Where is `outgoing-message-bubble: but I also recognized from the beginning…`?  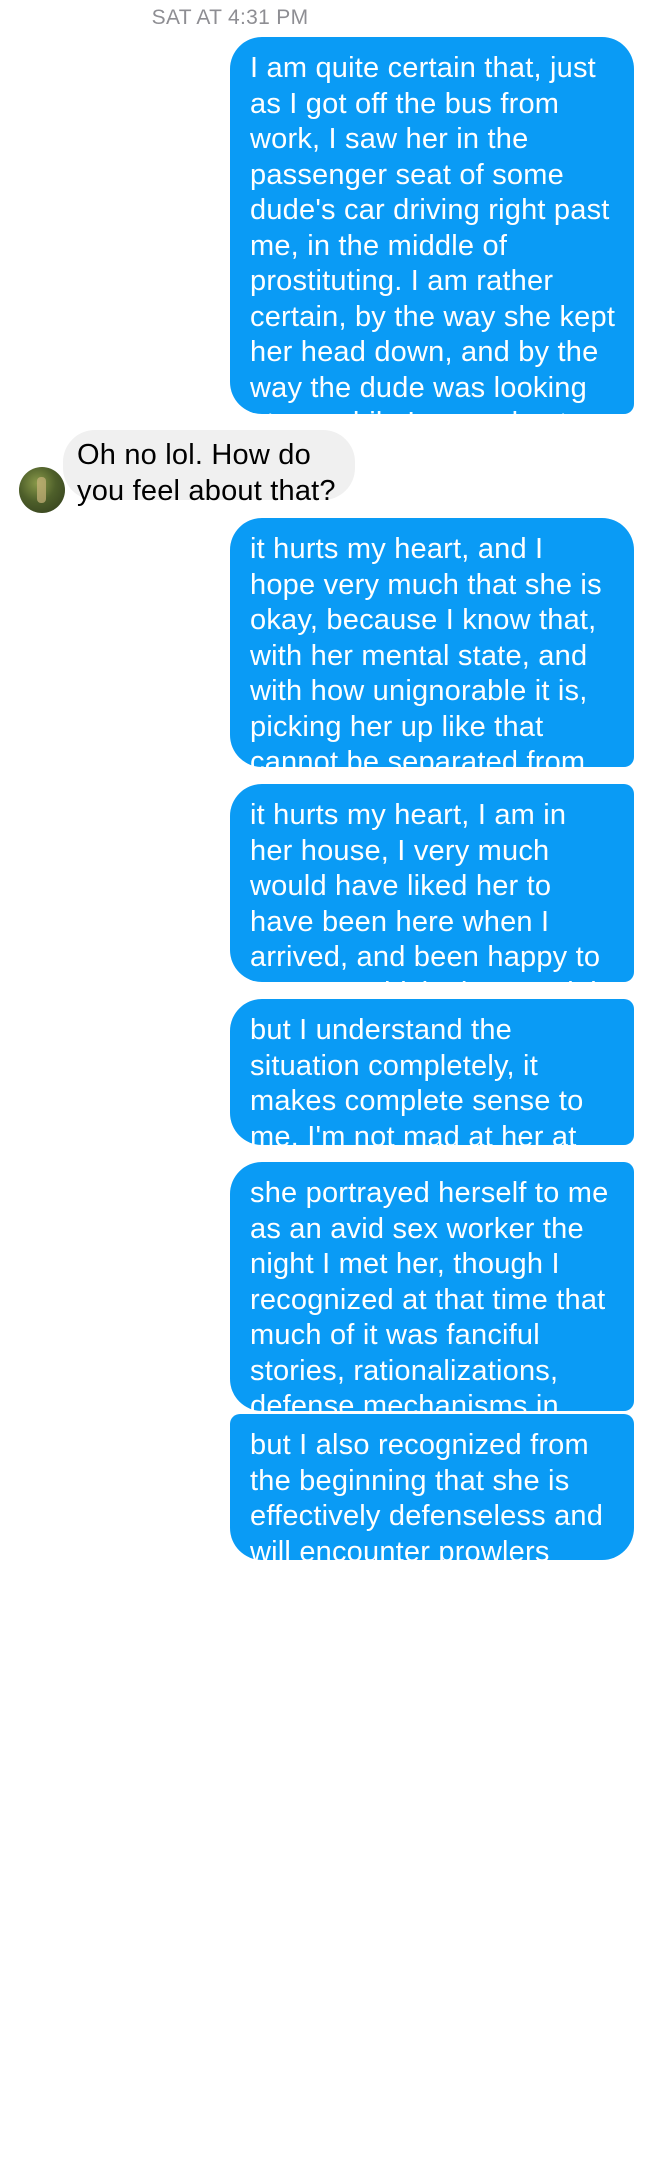 outgoing-message-bubble: but I also recognized from the beginning… is located at coordinates (432, 1491).